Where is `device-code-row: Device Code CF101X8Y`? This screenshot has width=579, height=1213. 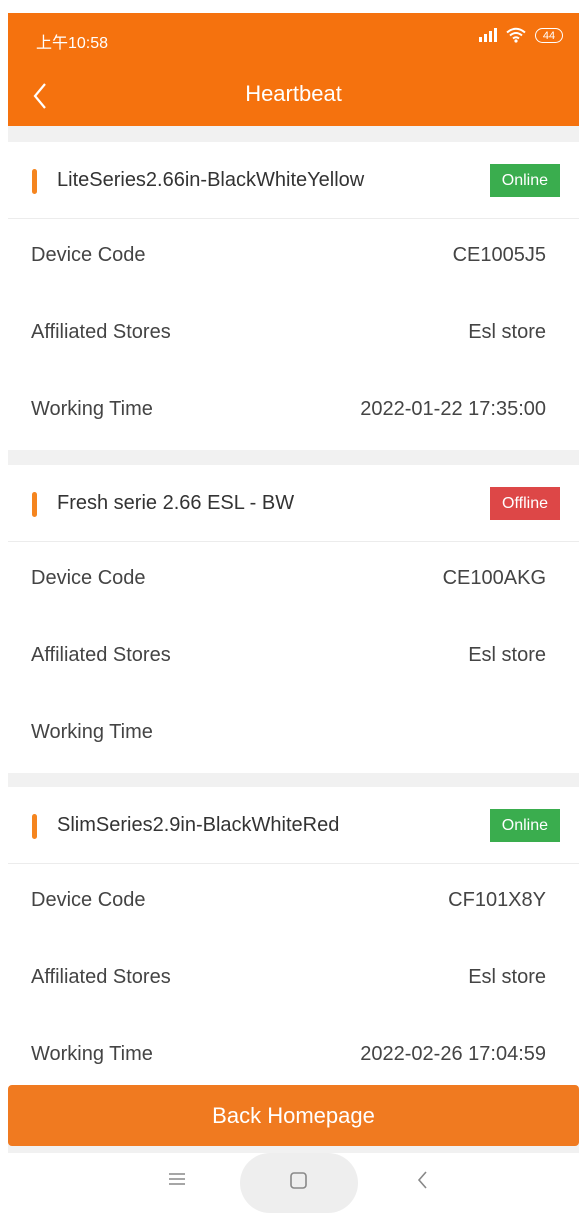 device-code-row: Device Code CF101X8Y is located at coordinates (293, 902).